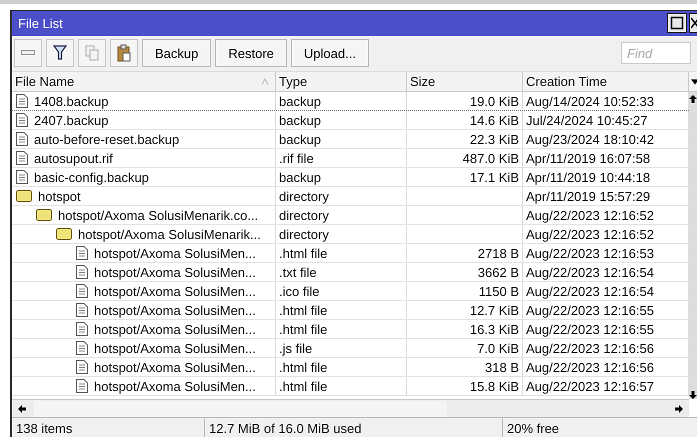 This screenshot has width=697, height=437. What do you see at coordinates (498, 348) in the screenshot?
I see `file-size: 7.0 KiB` at bounding box center [498, 348].